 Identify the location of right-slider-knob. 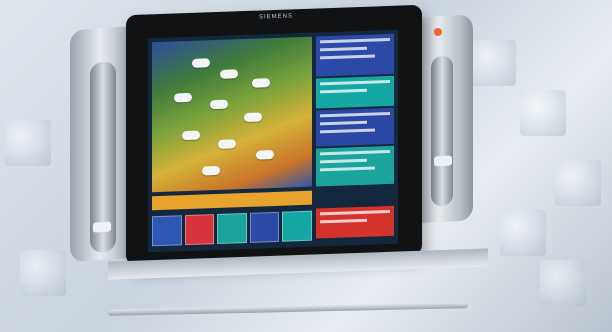
(443, 161).